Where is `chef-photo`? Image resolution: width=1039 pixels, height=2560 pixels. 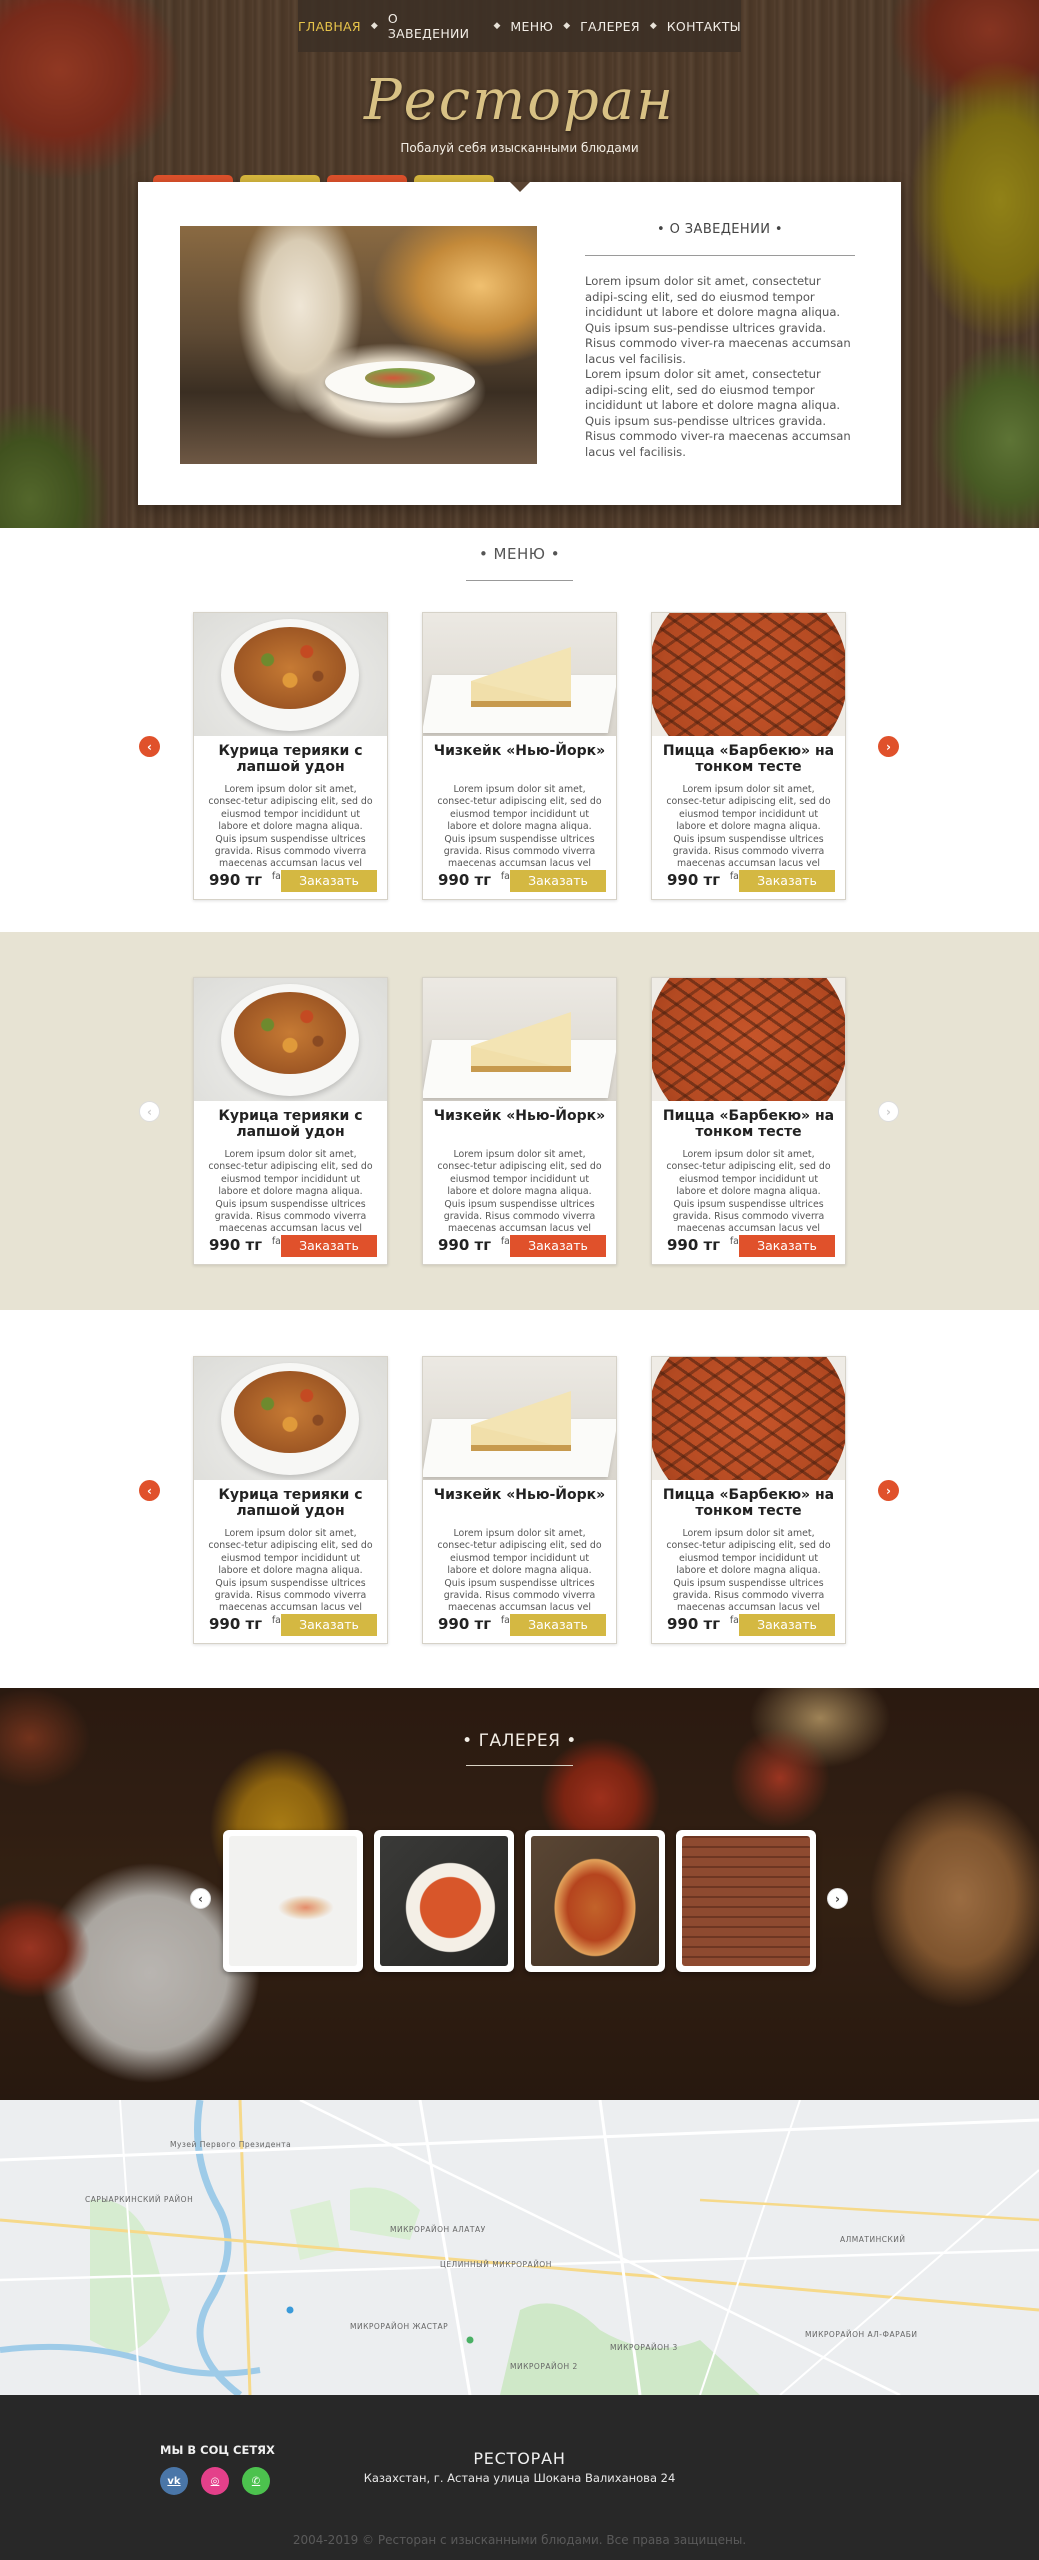 chef-photo is located at coordinates (358, 345).